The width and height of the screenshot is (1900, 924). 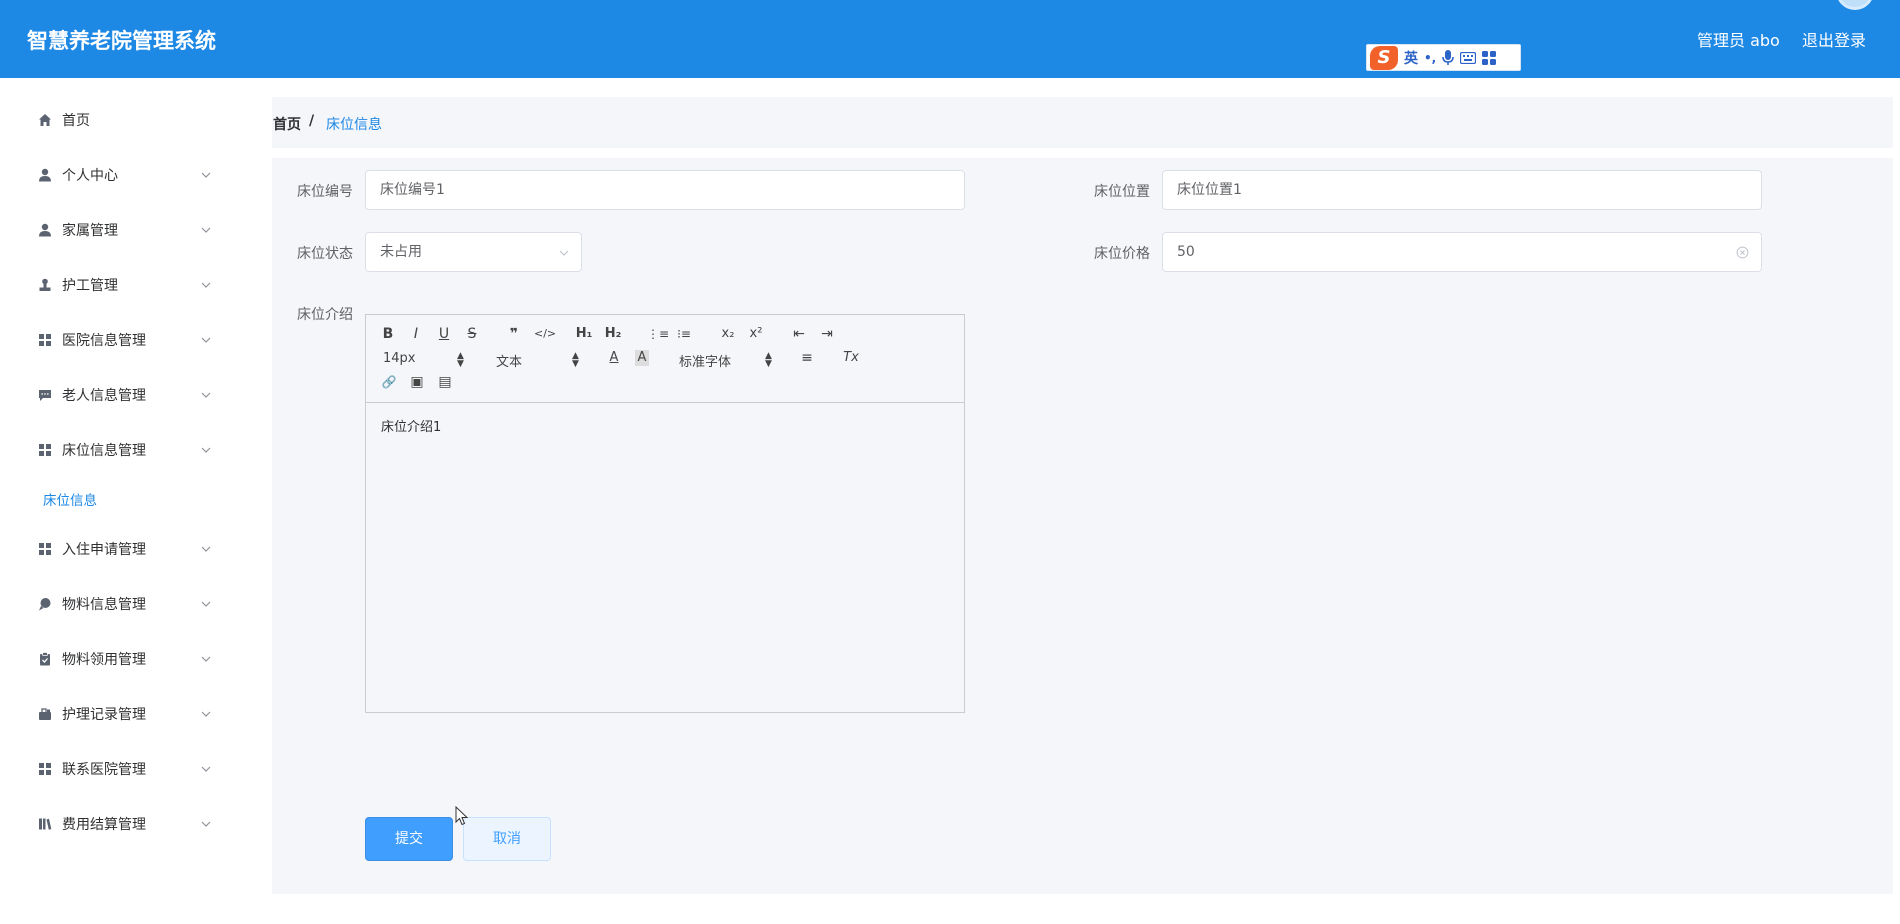 I want to click on sidebar-item-label: 首页, so click(x=76, y=121).